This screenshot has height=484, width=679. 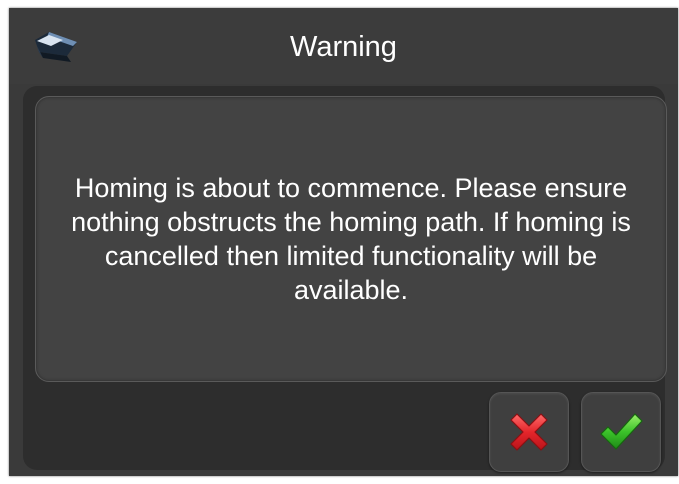 I want to click on cancel-button, so click(x=529, y=432).